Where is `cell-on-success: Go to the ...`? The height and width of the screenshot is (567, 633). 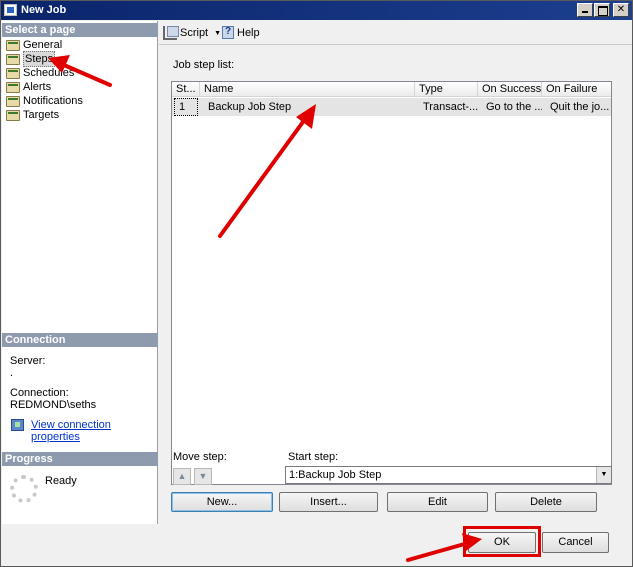
cell-on-success: Go to the ... is located at coordinates (514, 107).